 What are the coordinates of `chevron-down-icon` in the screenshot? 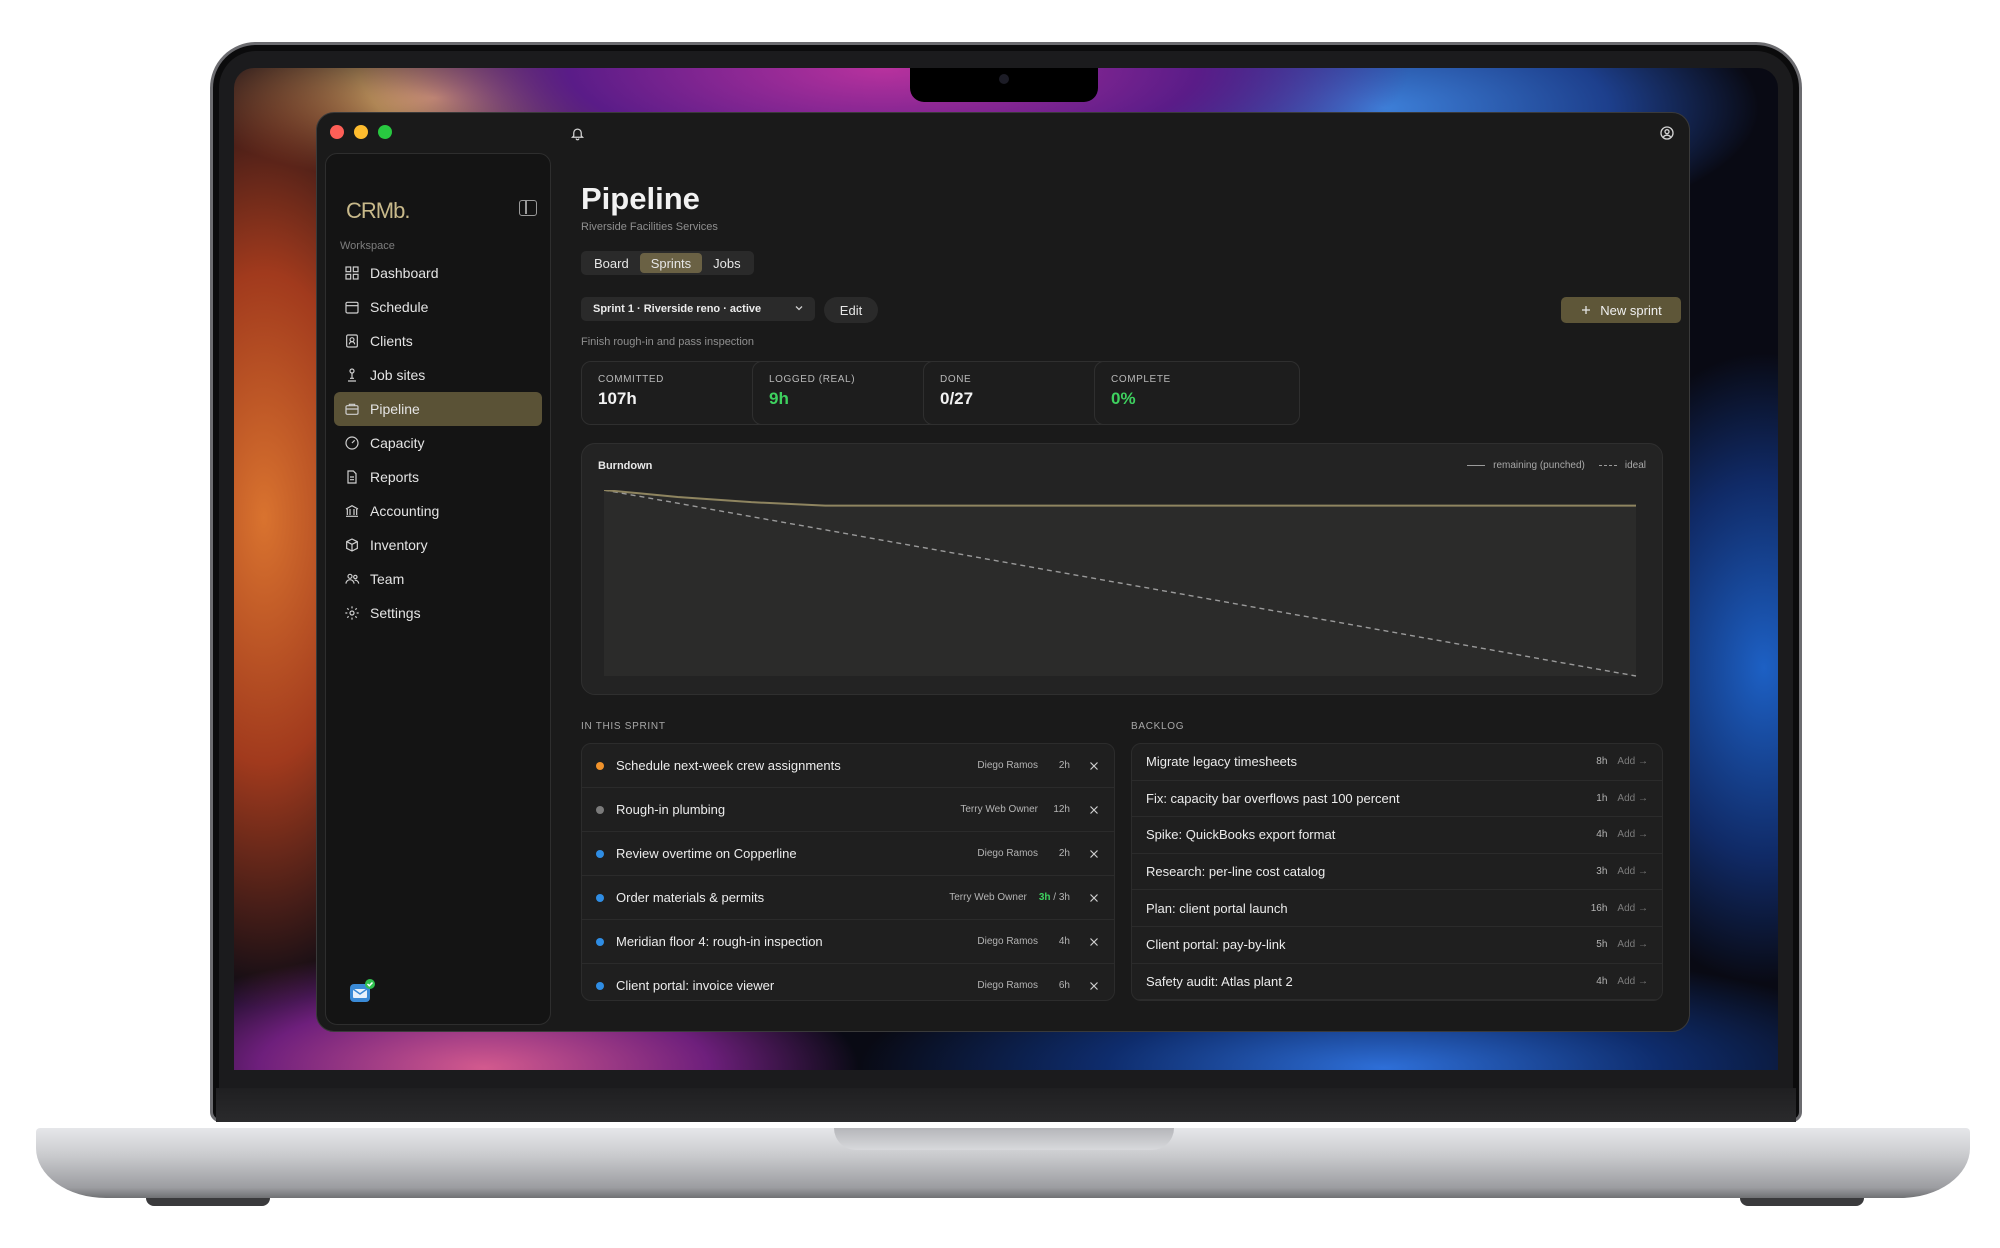 It's located at (799, 308).